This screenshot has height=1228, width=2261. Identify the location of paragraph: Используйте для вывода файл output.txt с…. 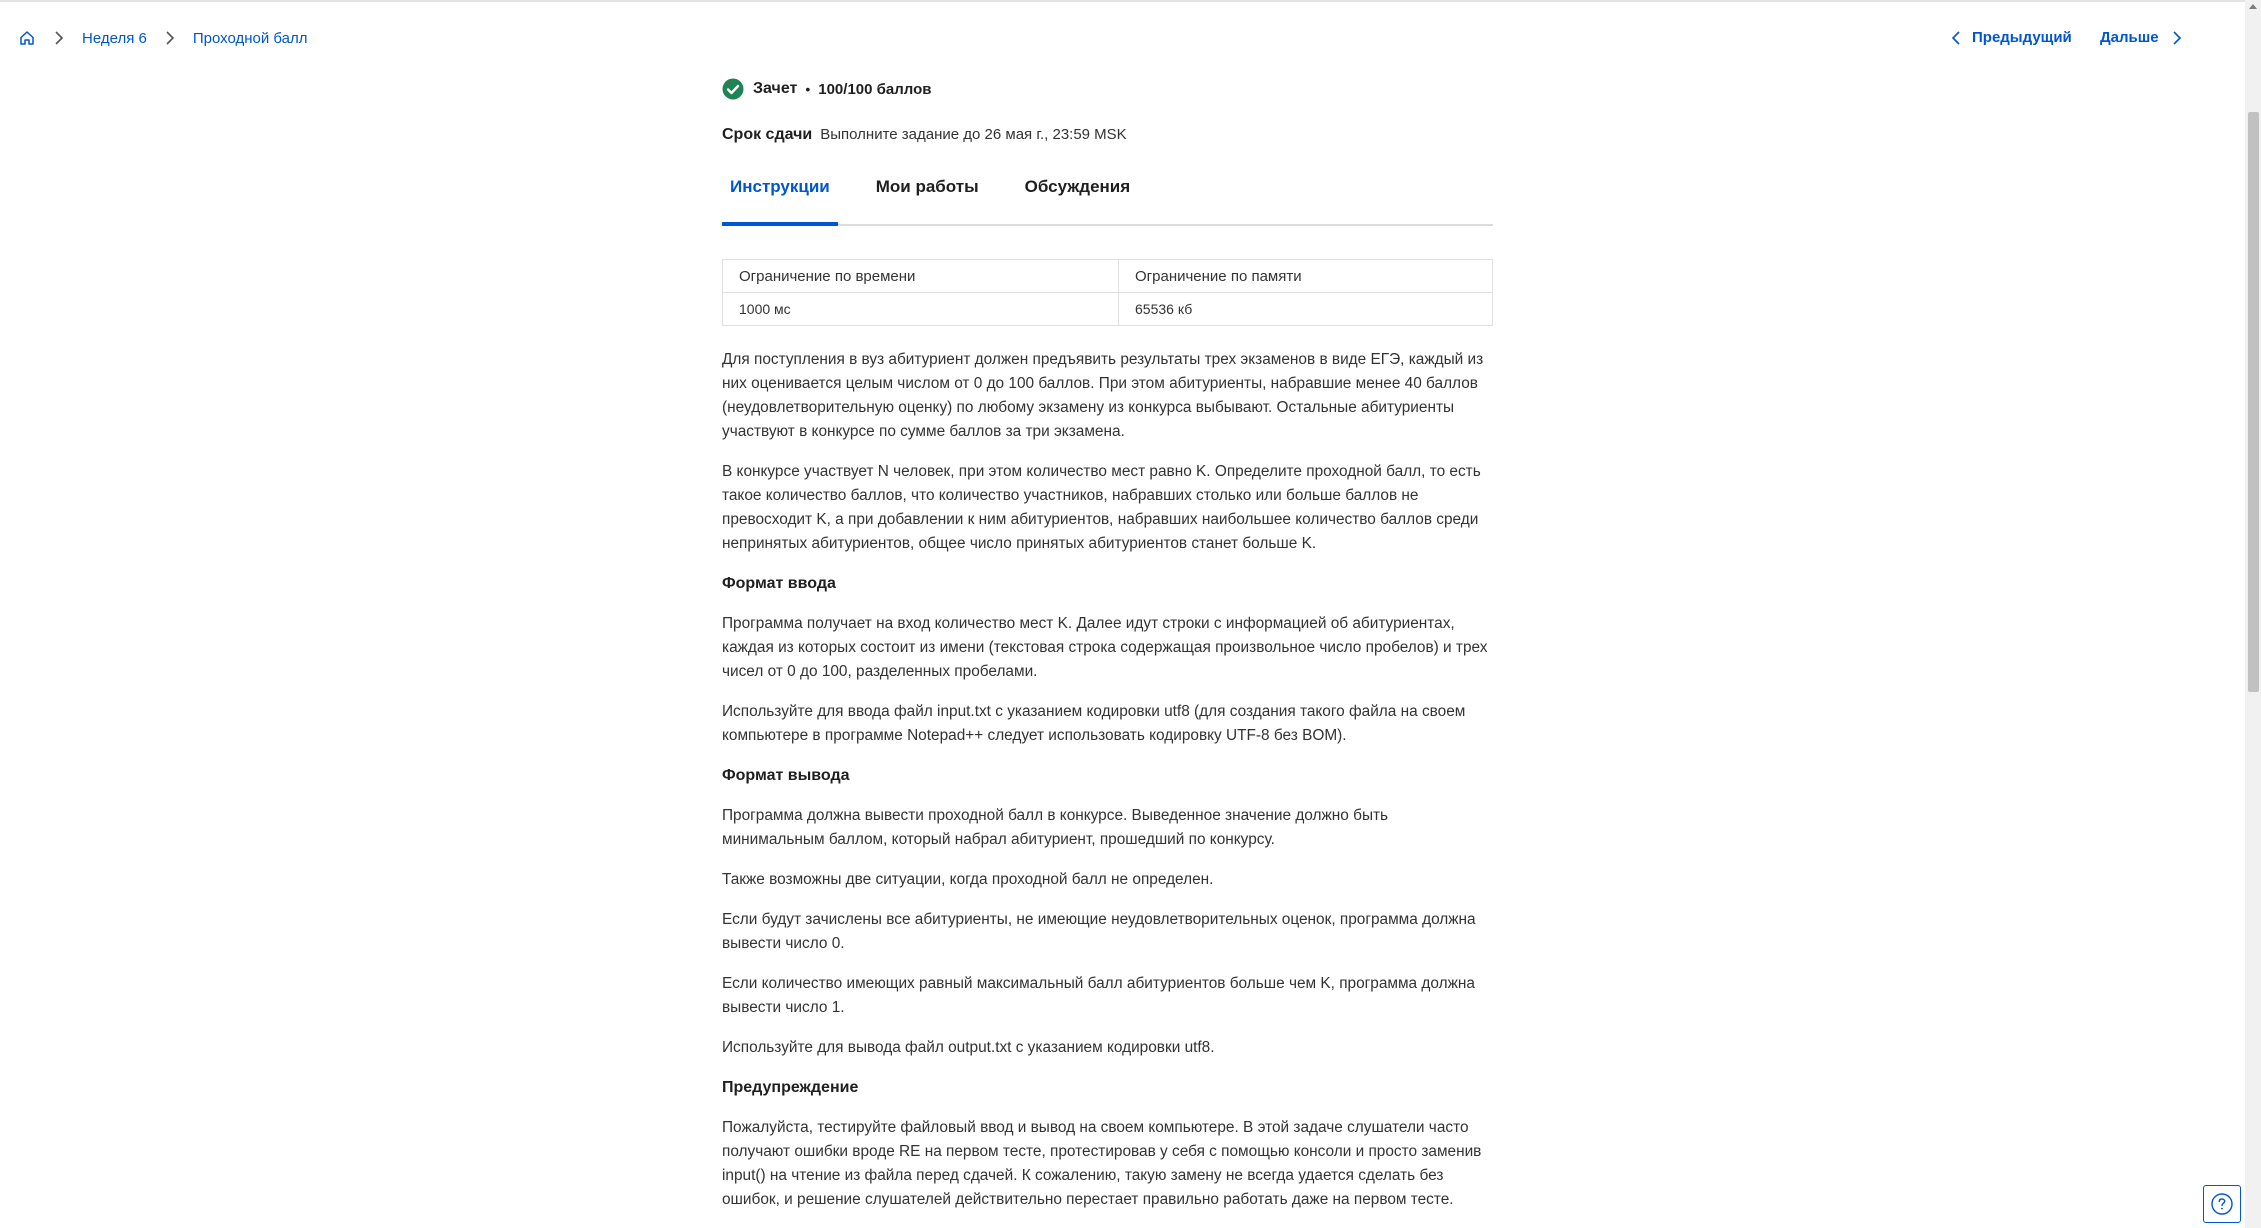
(968, 1047).